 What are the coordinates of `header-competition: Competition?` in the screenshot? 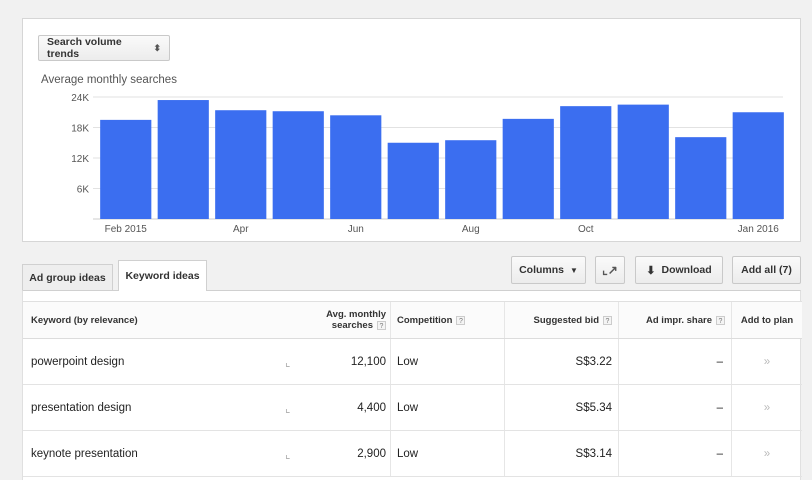 It's located at (448, 320).